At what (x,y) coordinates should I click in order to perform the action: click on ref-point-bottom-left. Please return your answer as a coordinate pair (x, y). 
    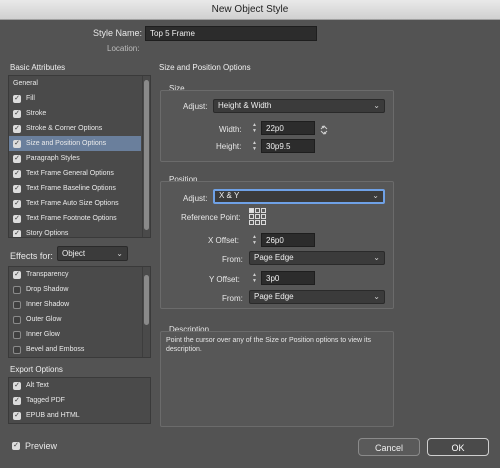
    Looking at the image, I should click on (251, 222).